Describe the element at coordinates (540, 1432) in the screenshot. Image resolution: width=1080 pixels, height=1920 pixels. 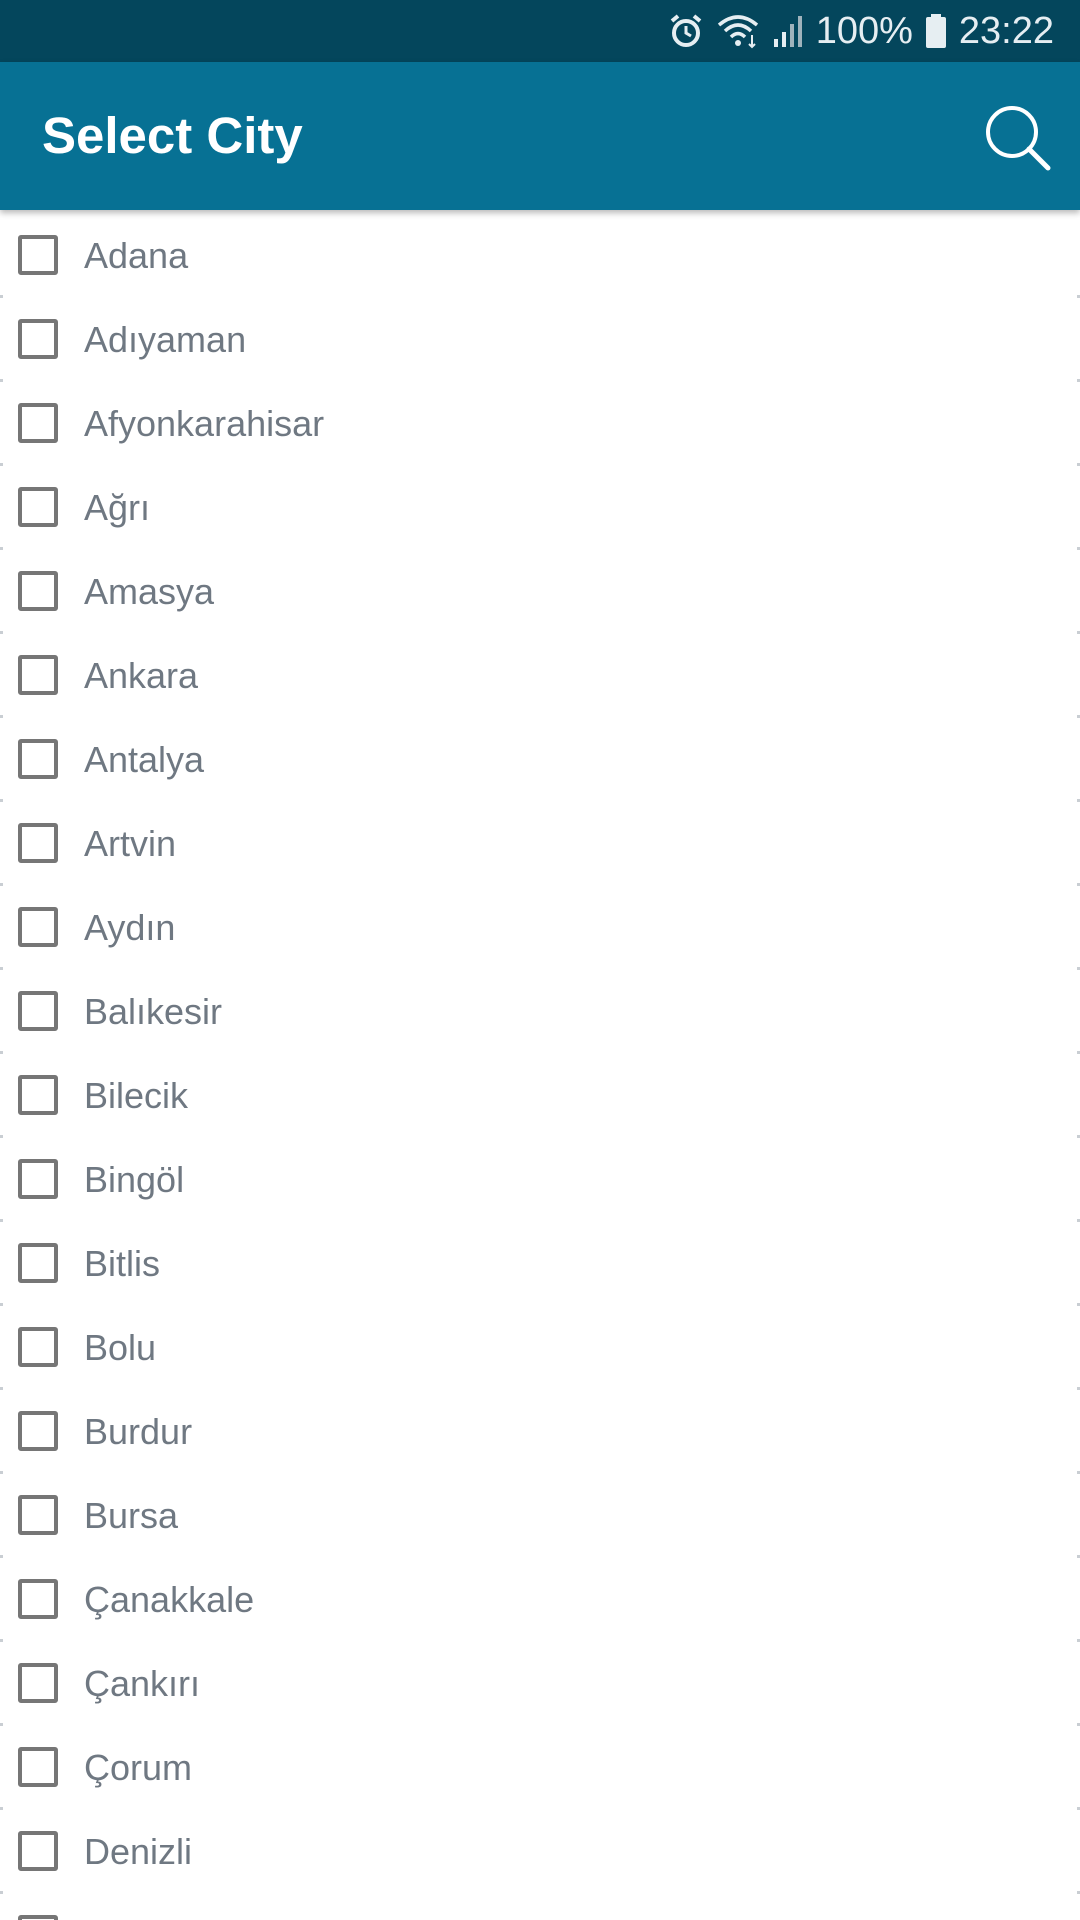
I see `list-item: Burdur` at that location.